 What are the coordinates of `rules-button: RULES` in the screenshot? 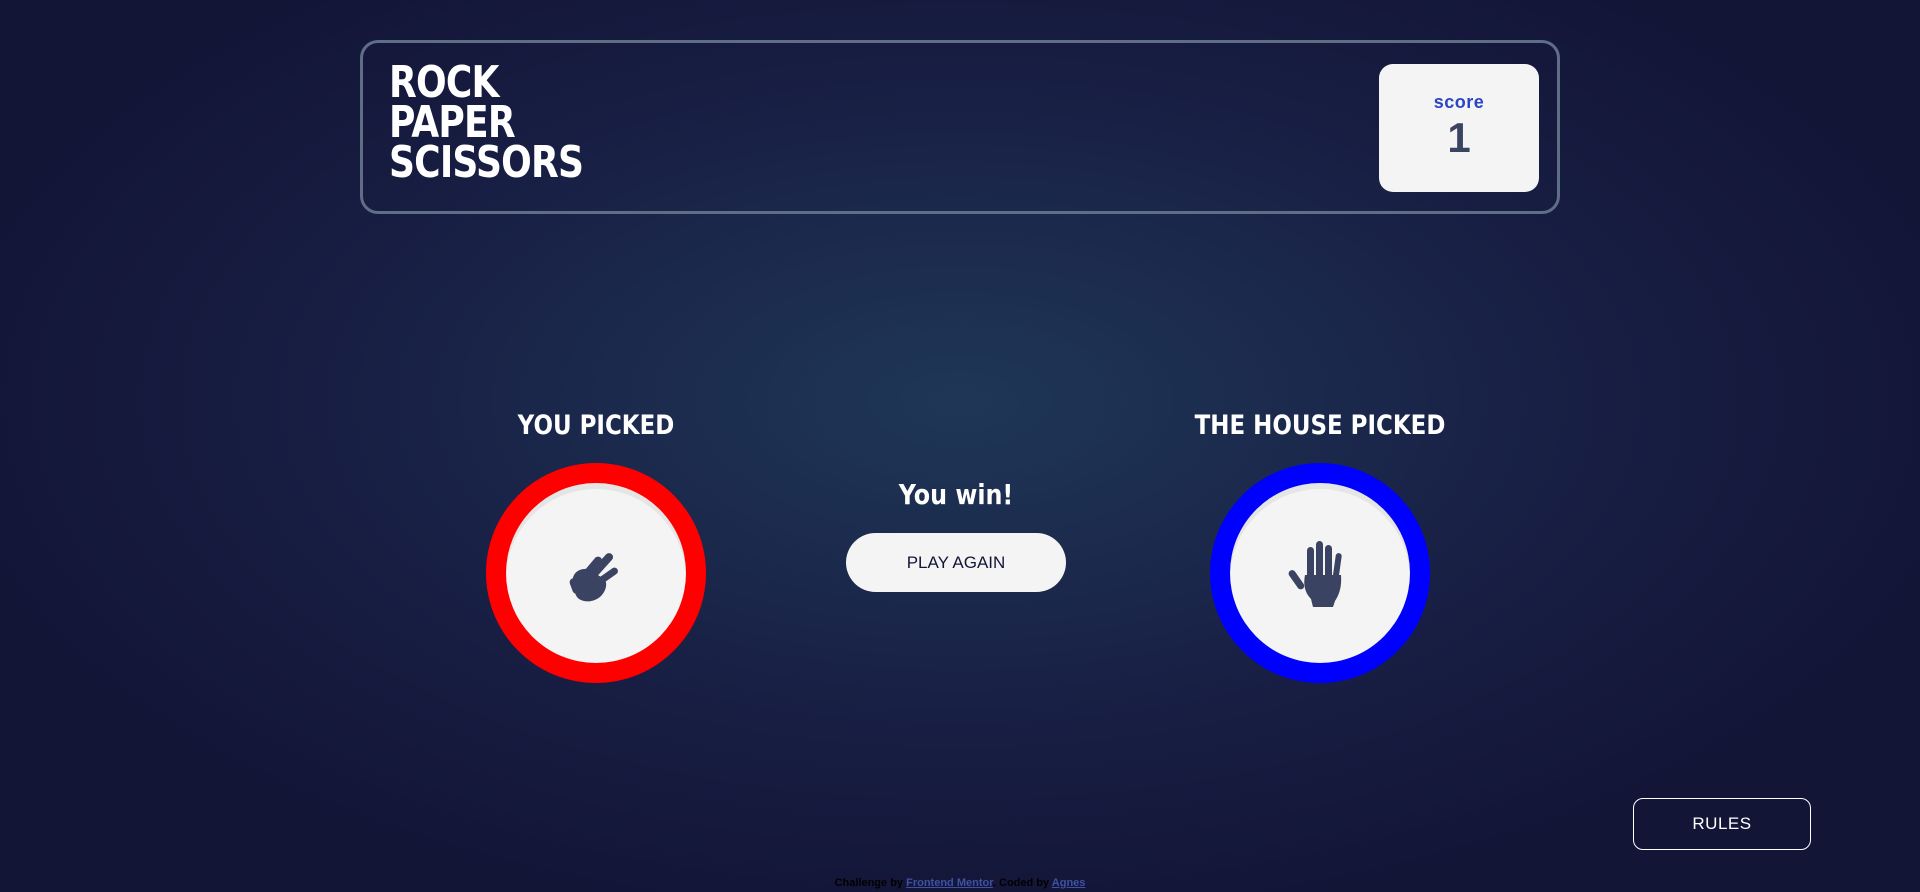 It's located at (1722, 824).